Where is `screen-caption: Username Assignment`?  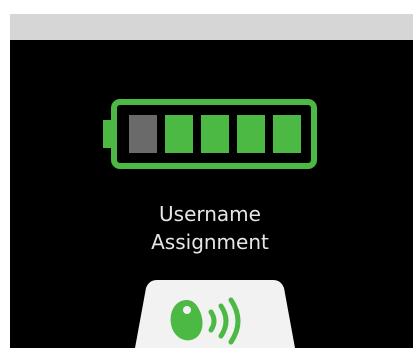 screen-caption: Username Assignment is located at coordinates (210, 228).